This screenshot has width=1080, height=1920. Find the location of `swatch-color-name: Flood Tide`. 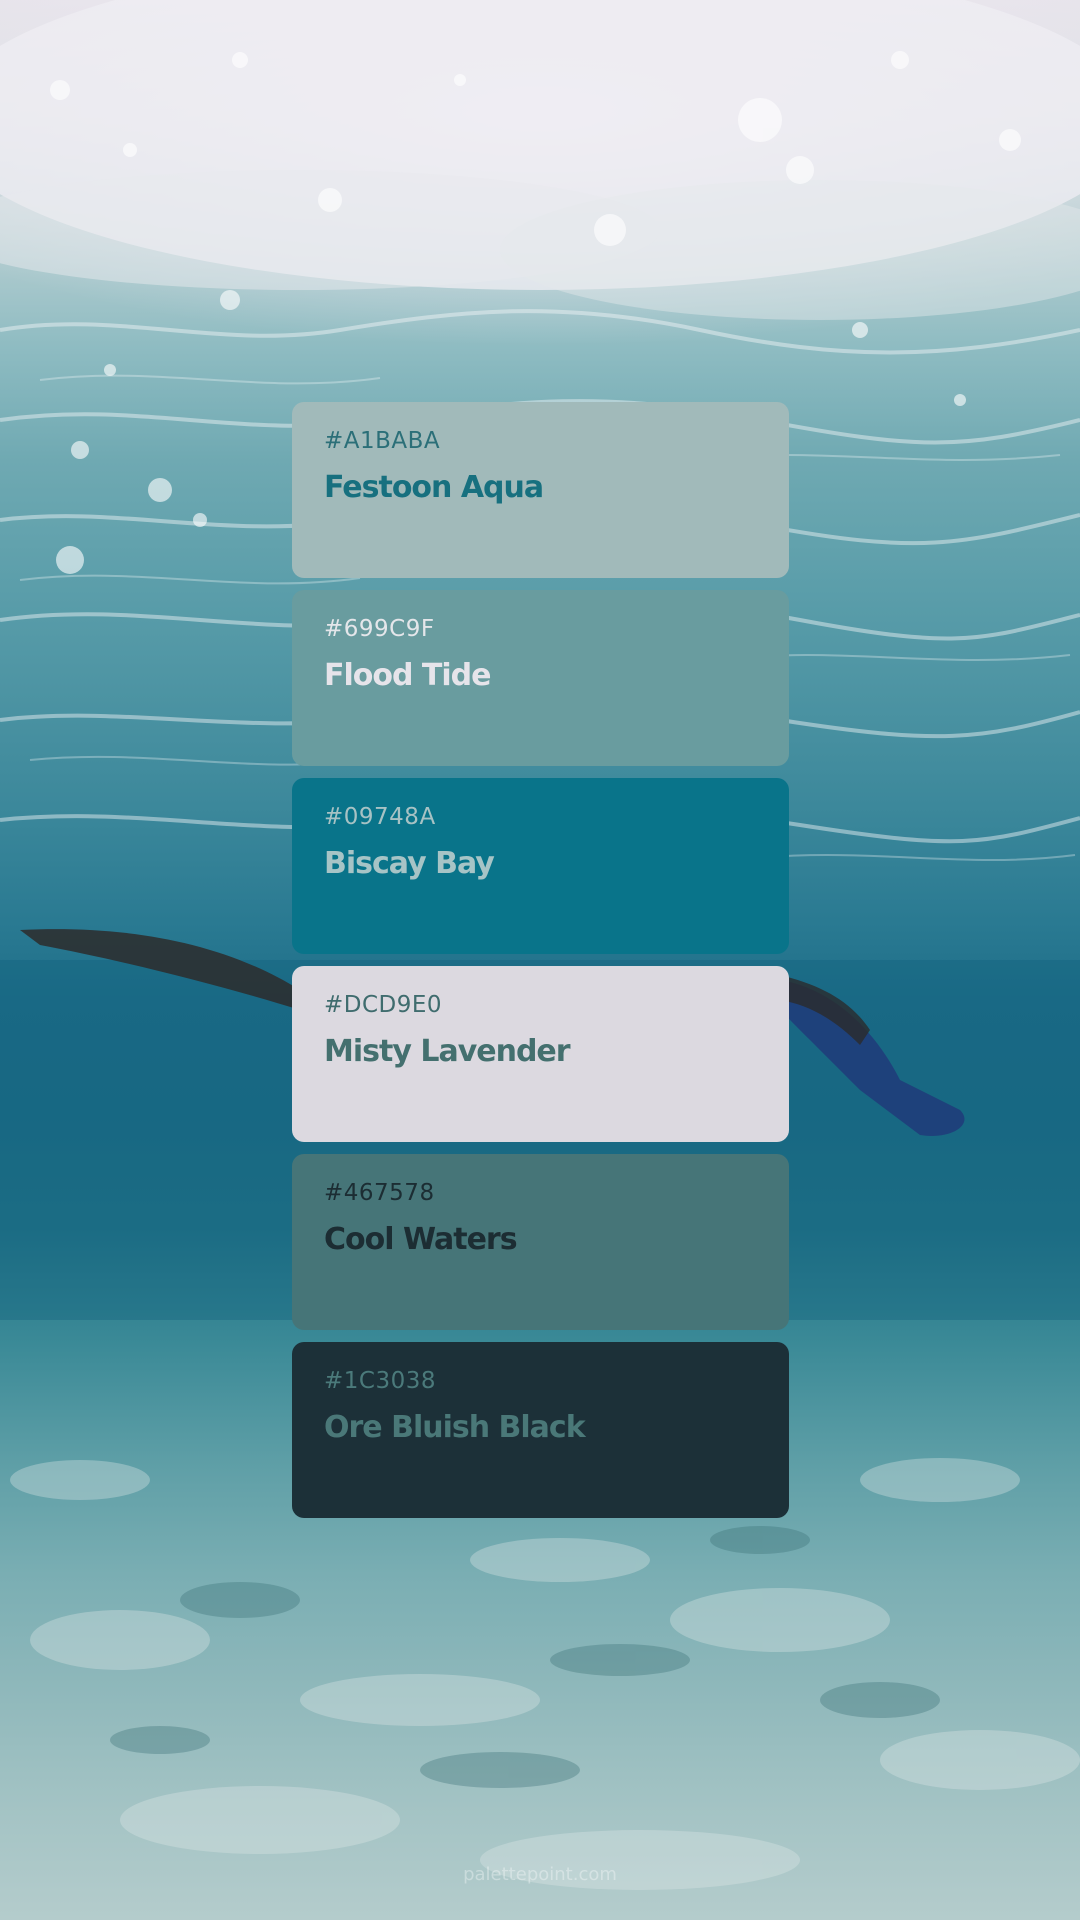

swatch-color-name: Flood Tide is located at coordinates (407, 675).